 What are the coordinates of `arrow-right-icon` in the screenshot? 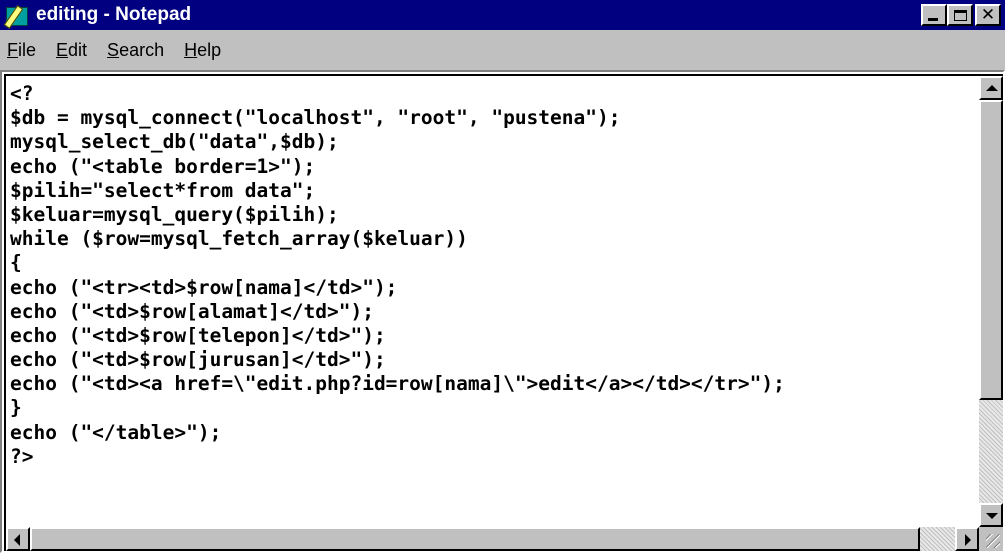 It's located at (968, 540).